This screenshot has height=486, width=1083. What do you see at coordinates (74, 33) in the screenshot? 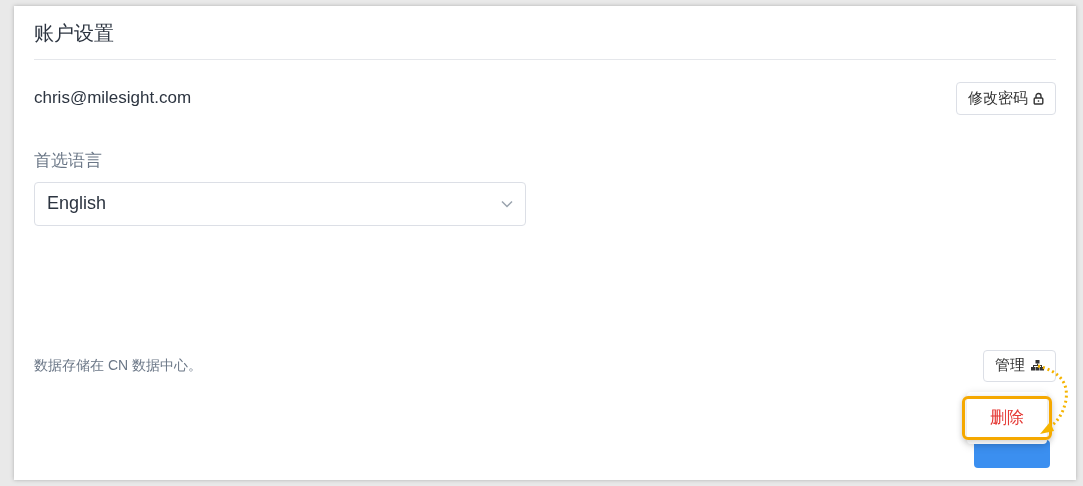
I see `page-title: 账户设置` at bounding box center [74, 33].